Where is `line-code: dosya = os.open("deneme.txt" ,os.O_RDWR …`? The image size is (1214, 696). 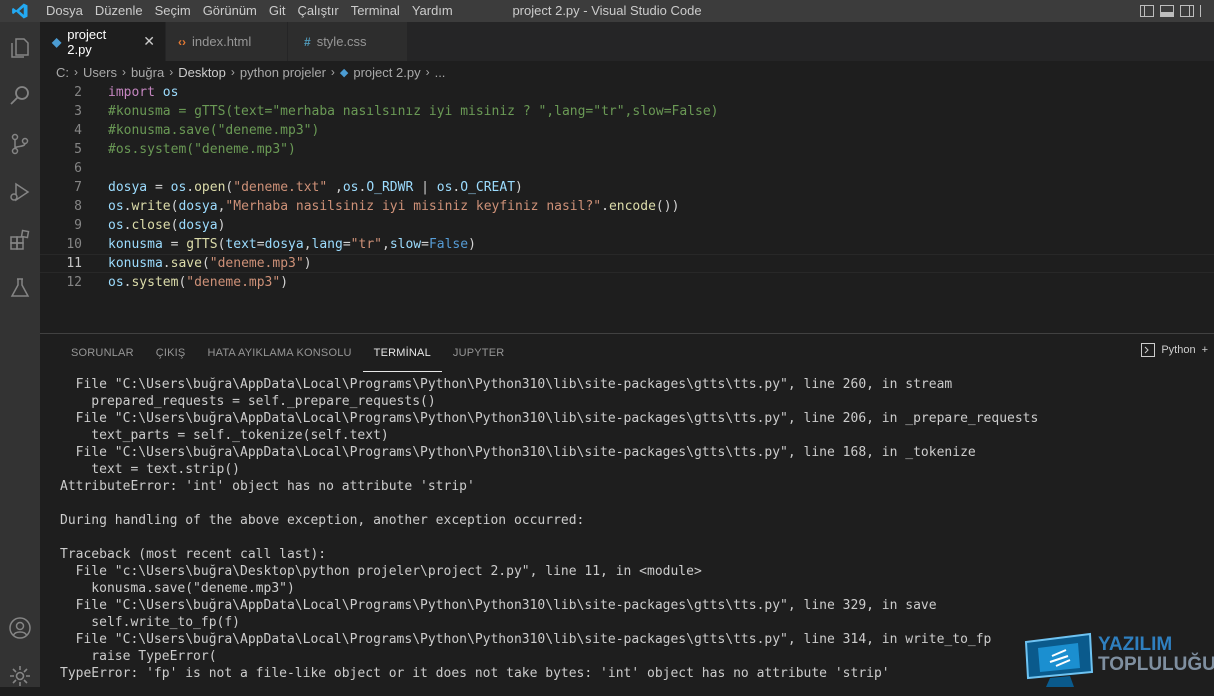 line-code: dosya = os.open("deneme.txt" ,os.O_RDWR … is located at coordinates (315, 187).